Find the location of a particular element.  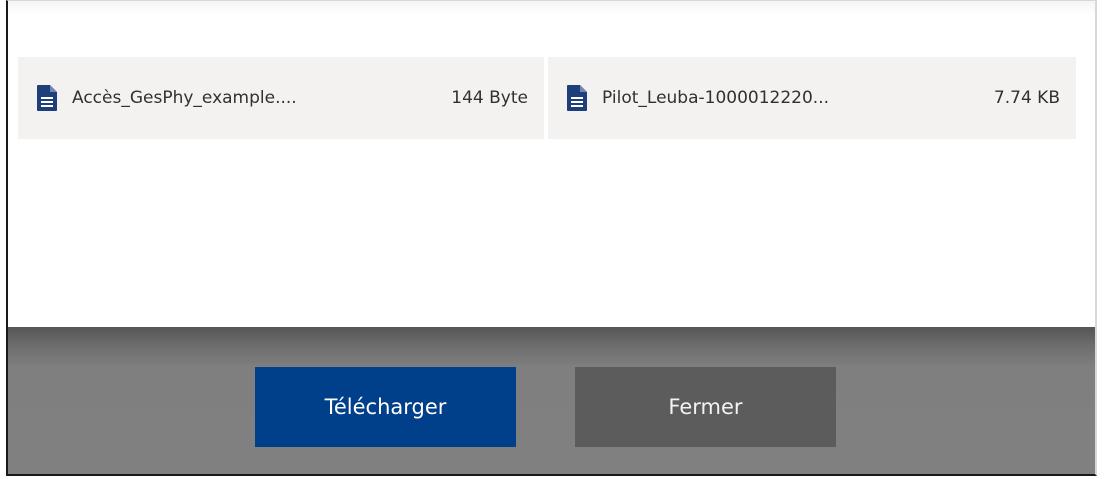

close-button: Fermer is located at coordinates (705, 407).